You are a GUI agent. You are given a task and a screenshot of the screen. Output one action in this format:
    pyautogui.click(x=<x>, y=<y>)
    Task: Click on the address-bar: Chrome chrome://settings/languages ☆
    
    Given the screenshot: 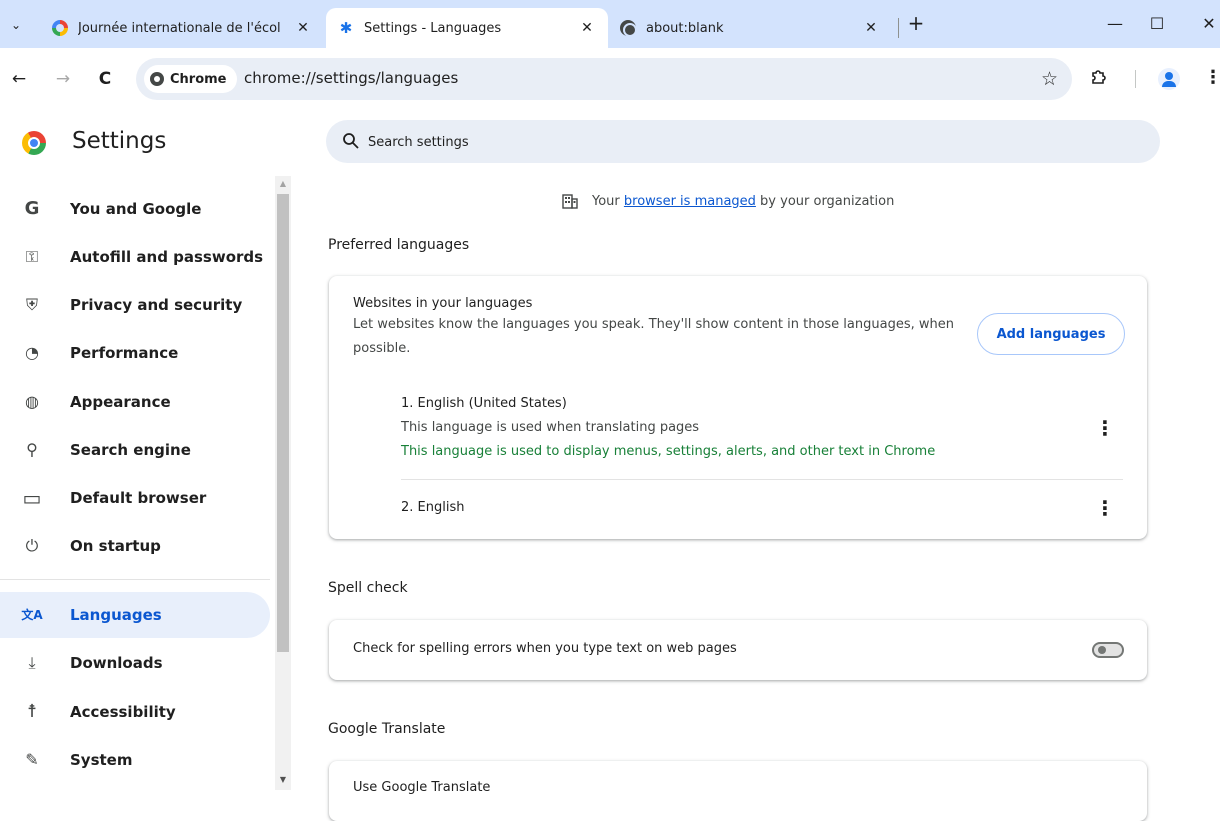 What is the action you would take?
    pyautogui.click(x=604, y=79)
    